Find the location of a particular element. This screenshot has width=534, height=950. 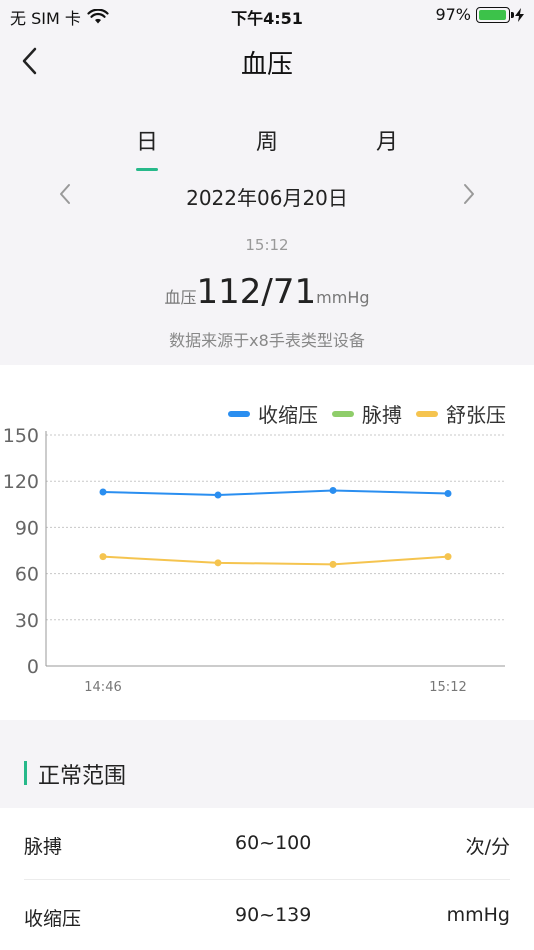

range-value: 90~139 is located at coordinates (273, 915).